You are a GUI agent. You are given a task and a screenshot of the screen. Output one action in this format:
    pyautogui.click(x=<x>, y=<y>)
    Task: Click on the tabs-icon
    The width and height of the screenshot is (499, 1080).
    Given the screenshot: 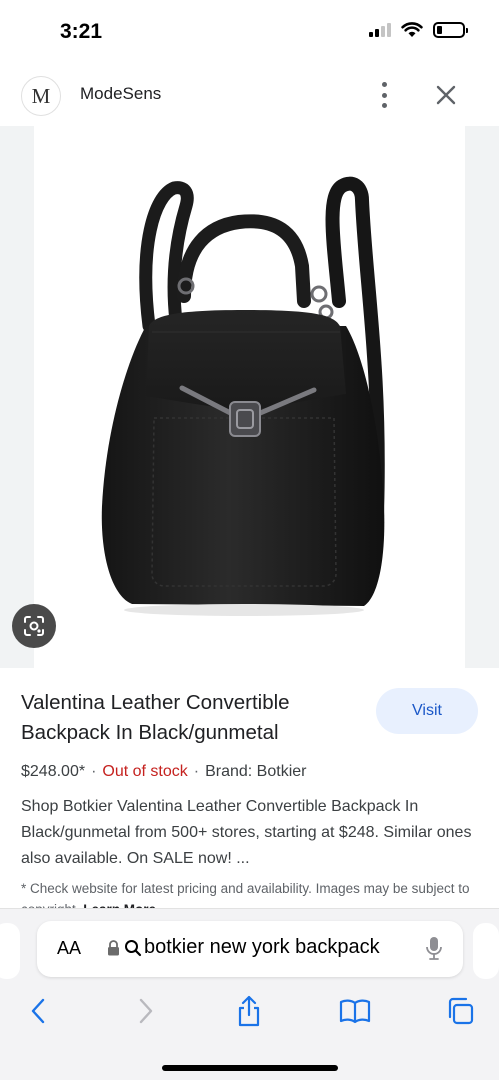 What is the action you would take?
    pyautogui.click(x=460, y=1011)
    